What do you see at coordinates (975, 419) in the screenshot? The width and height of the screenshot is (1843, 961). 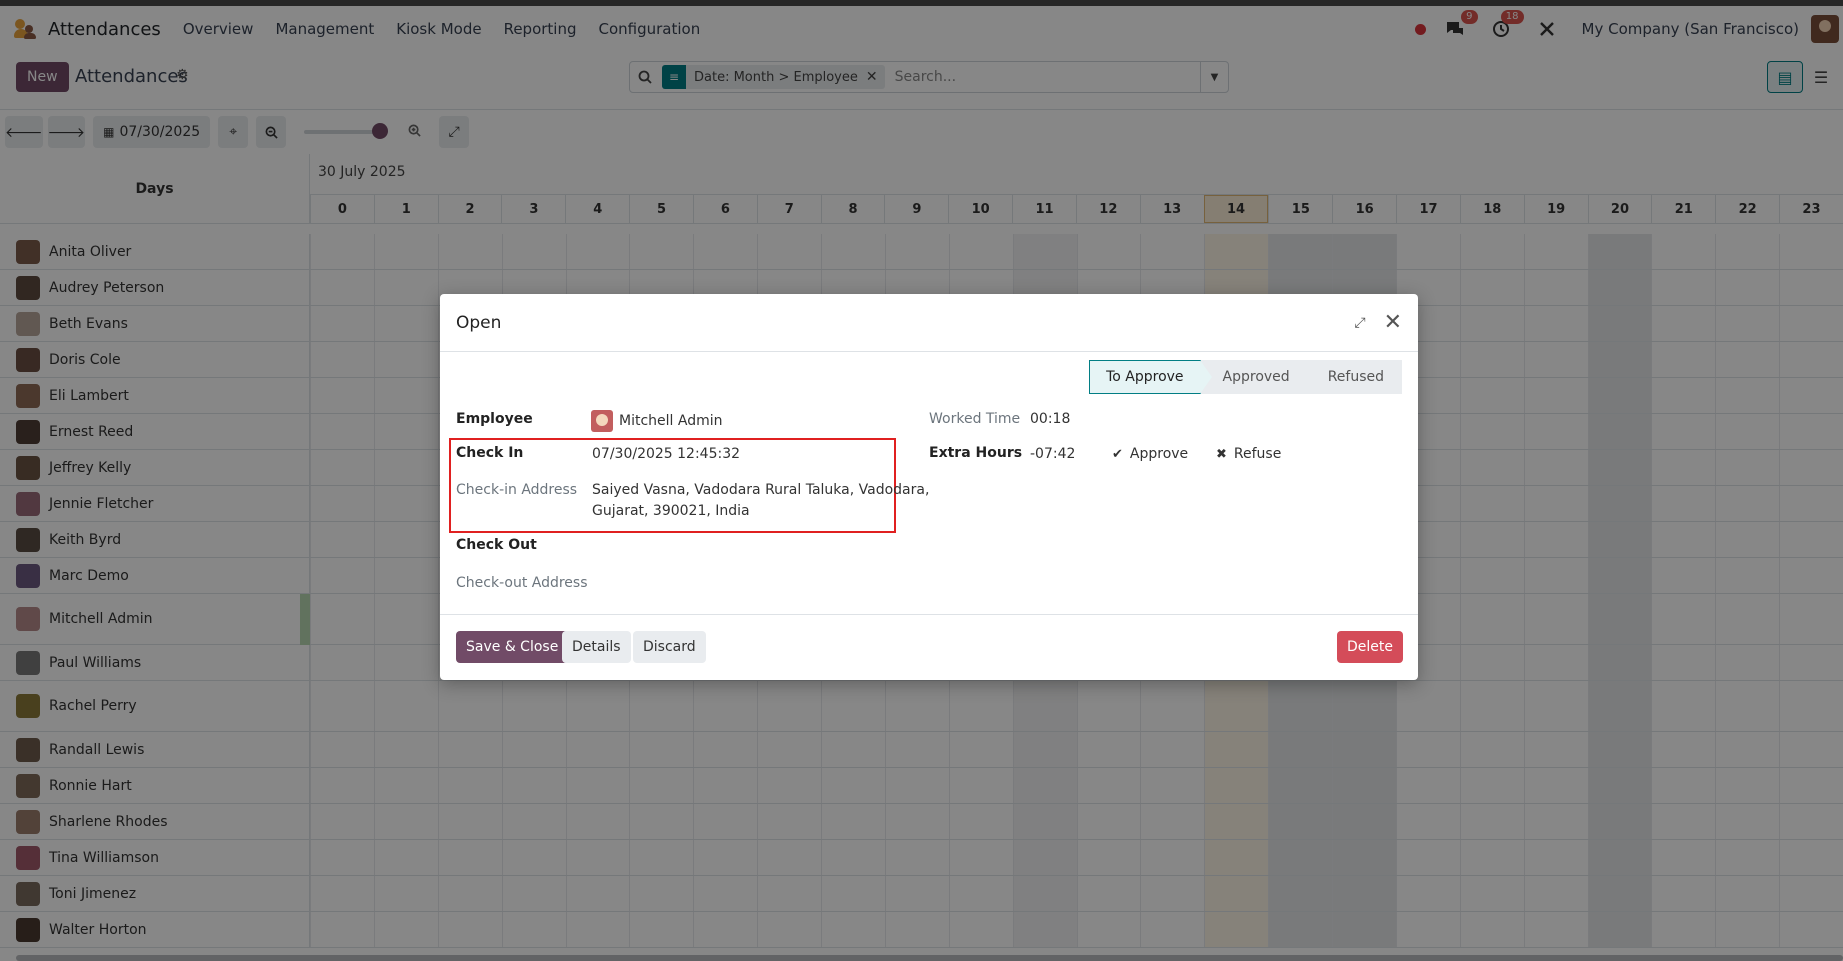 I see `worked-time-label: Worked Time` at bounding box center [975, 419].